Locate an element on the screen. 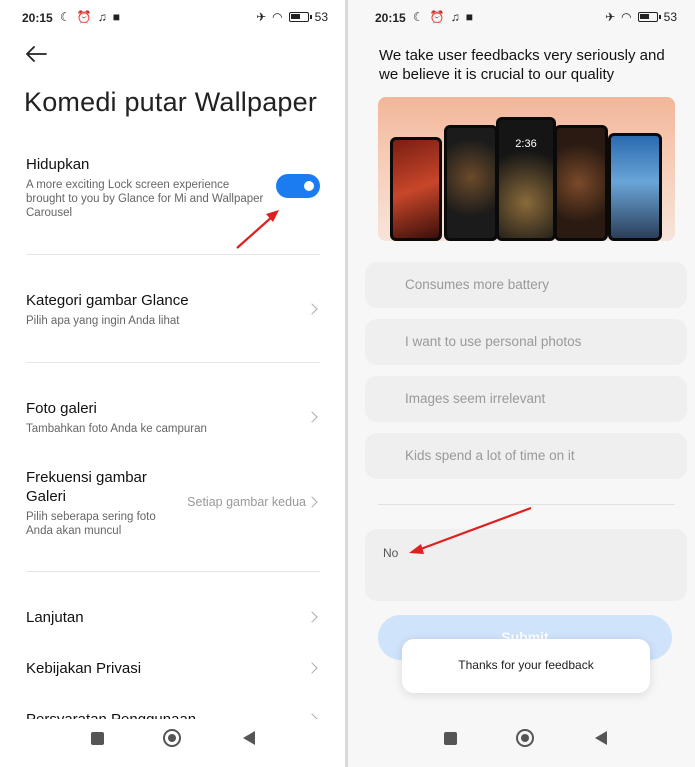 The image size is (695, 767). setting-title: Kategori gambar Glance is located at coordinates (107, 300).